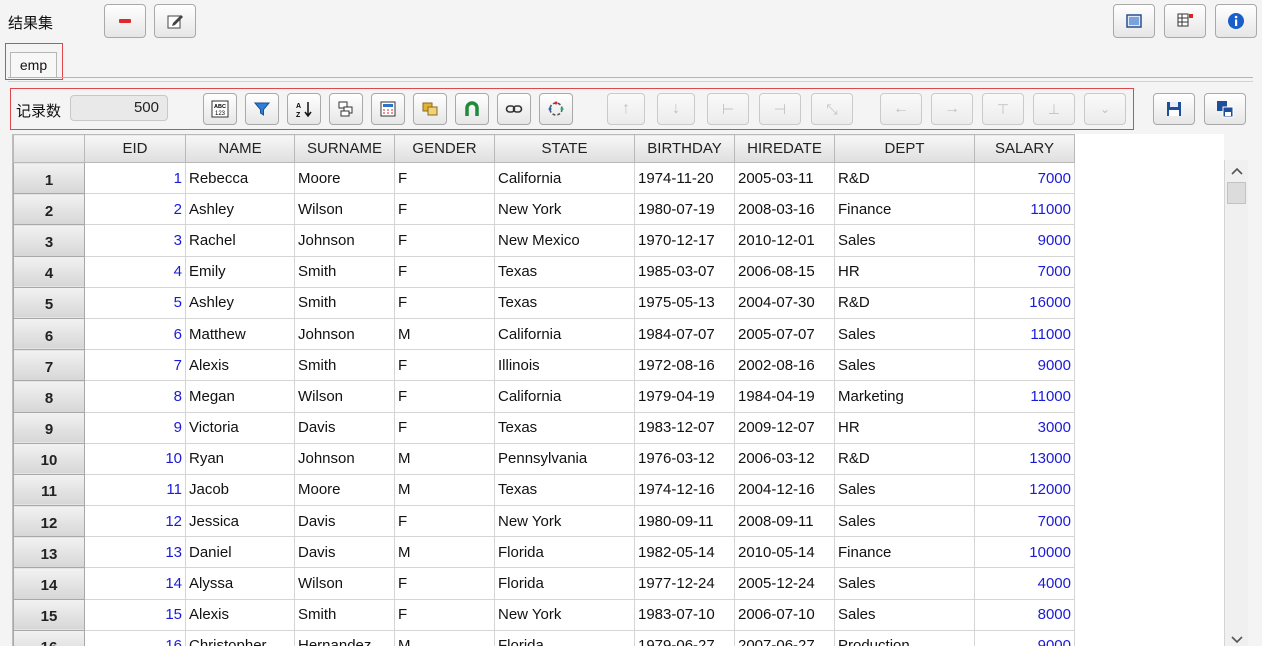  What do you see at coordinates (784, 396) in the screenshot?
I see `table-cell: 1984-04-19` at bounding box center [784, 396].